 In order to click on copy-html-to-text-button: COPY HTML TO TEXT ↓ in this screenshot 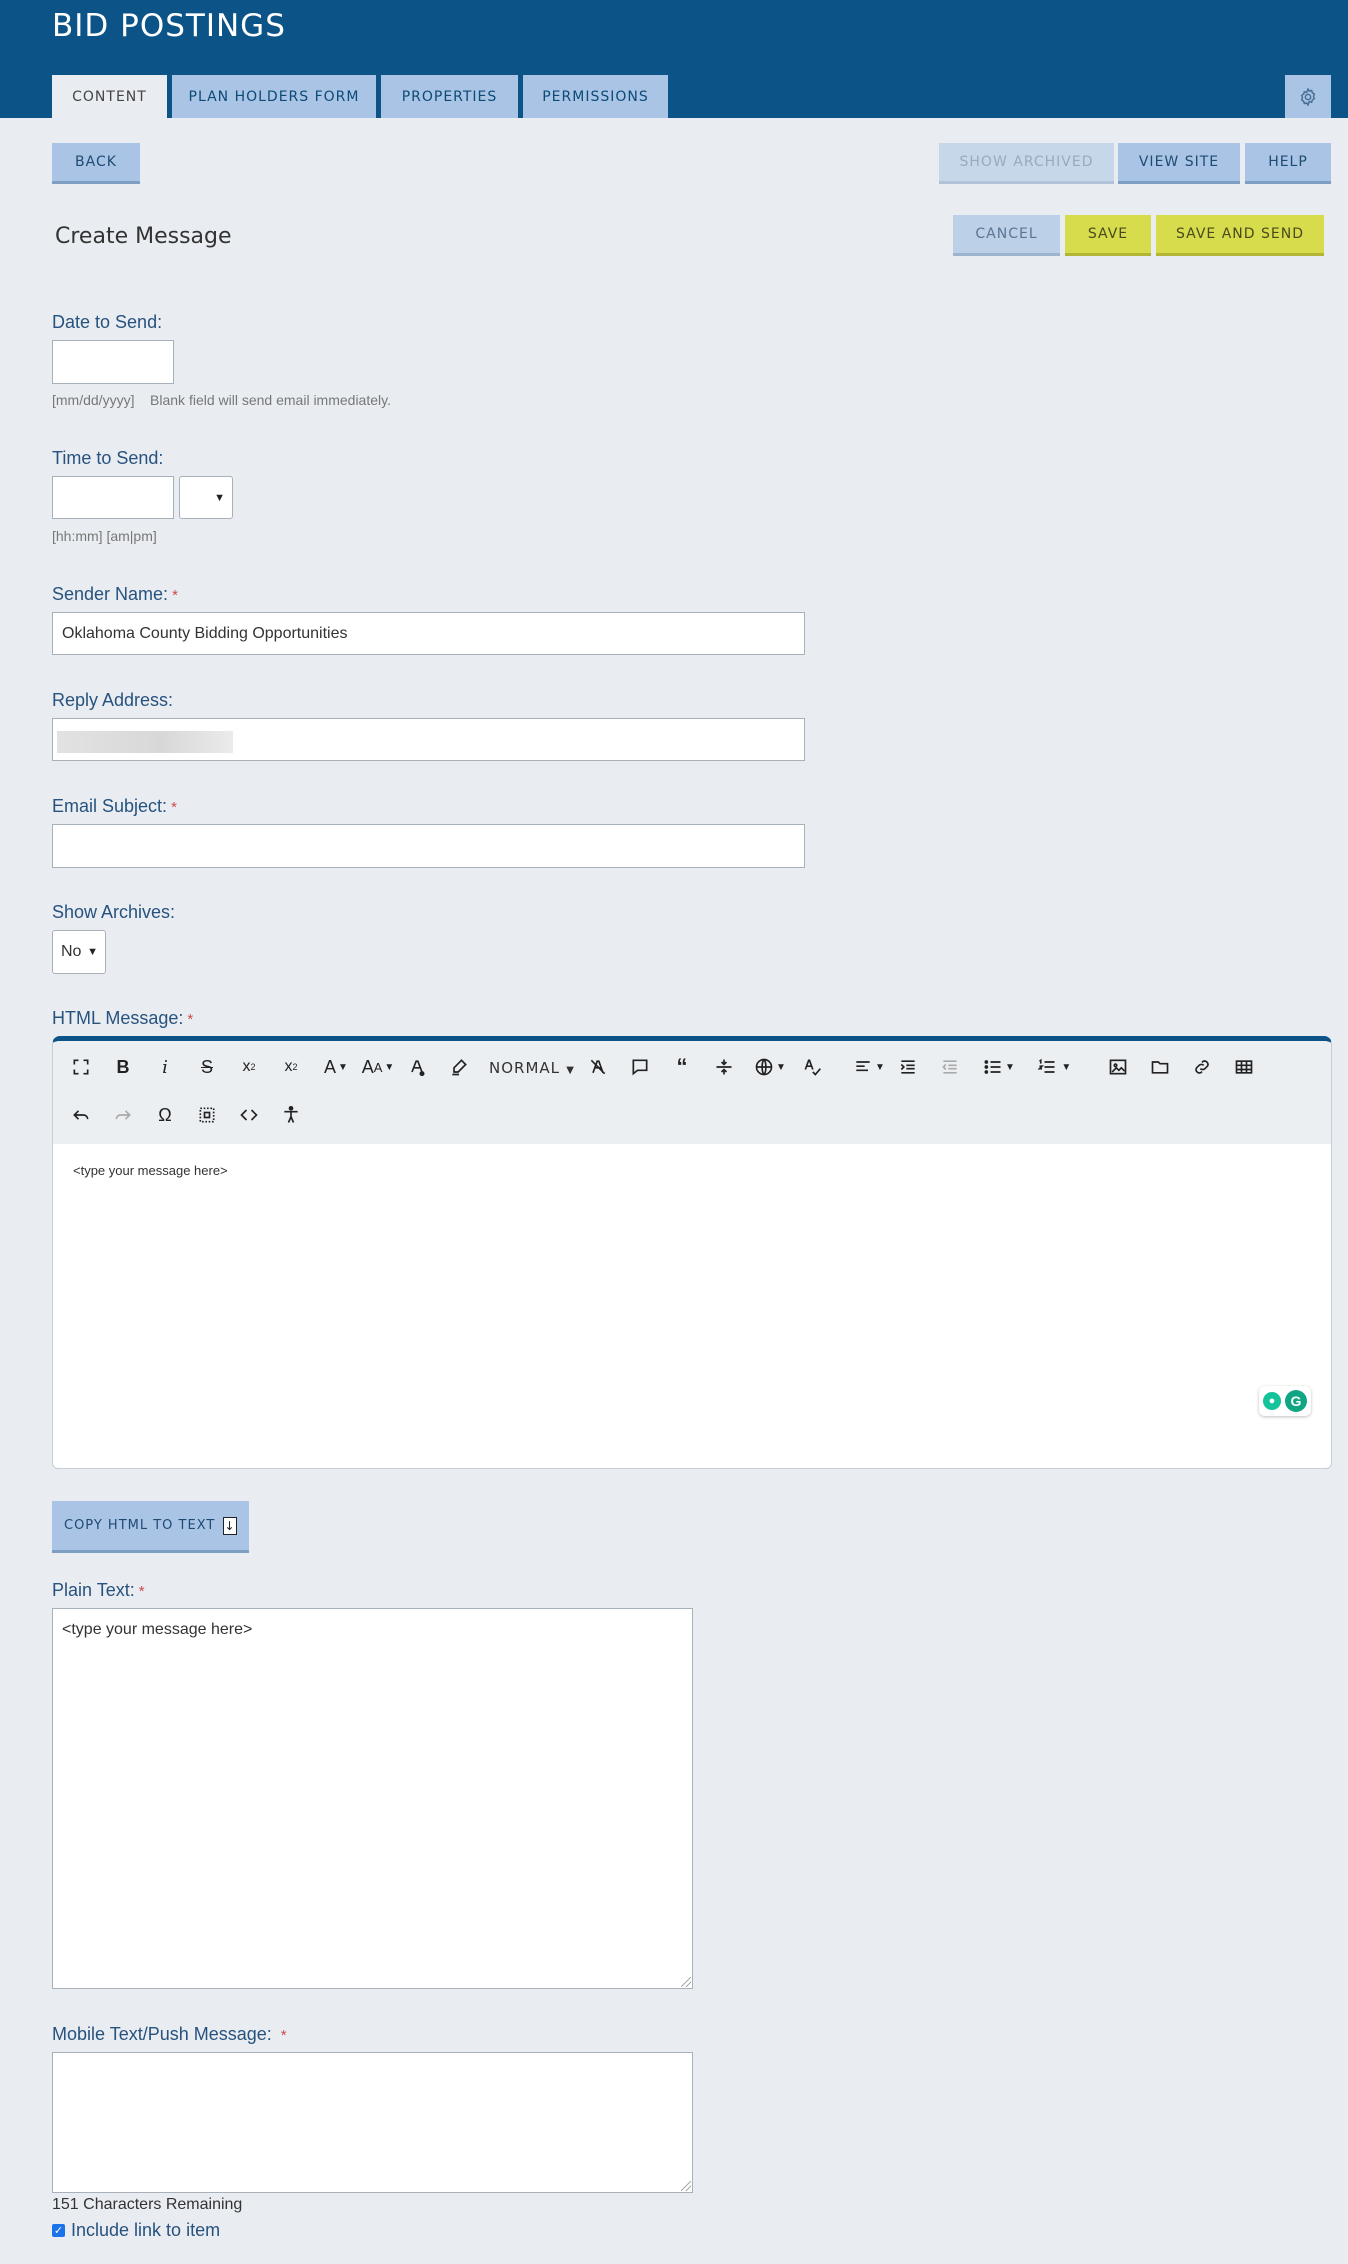, I will do `click(150, 1527)`.